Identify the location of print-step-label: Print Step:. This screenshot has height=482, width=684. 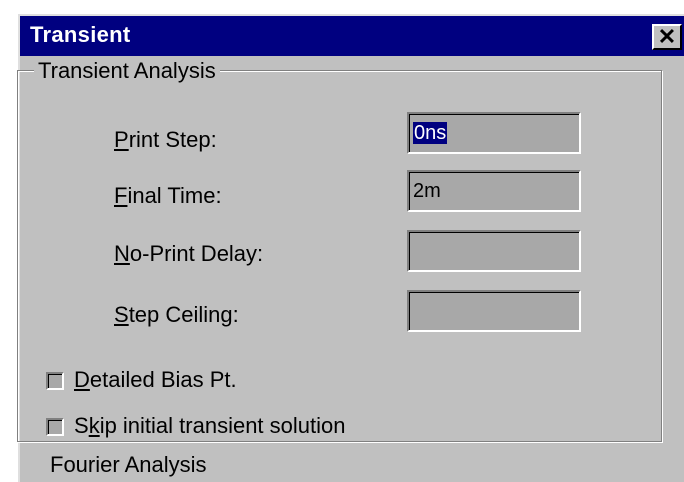
(165, 140).